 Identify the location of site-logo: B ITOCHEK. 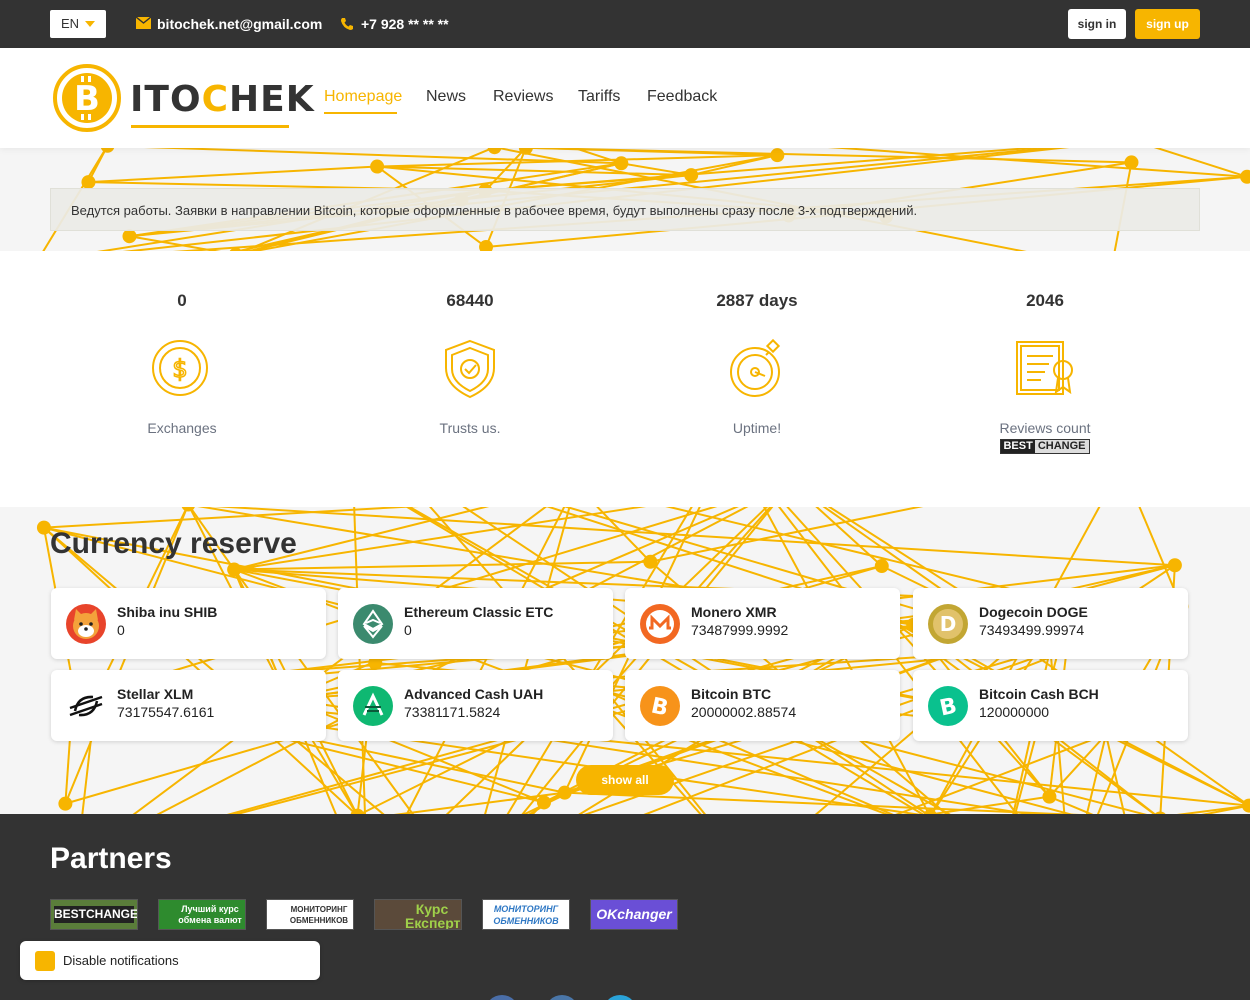
(183, 98).